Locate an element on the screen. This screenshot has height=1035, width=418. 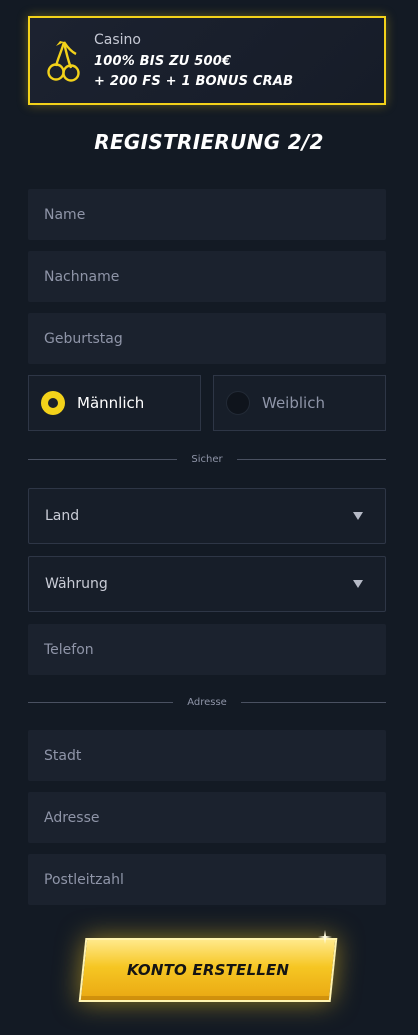
currency-label: Währung is located at coordinates (76, 584).